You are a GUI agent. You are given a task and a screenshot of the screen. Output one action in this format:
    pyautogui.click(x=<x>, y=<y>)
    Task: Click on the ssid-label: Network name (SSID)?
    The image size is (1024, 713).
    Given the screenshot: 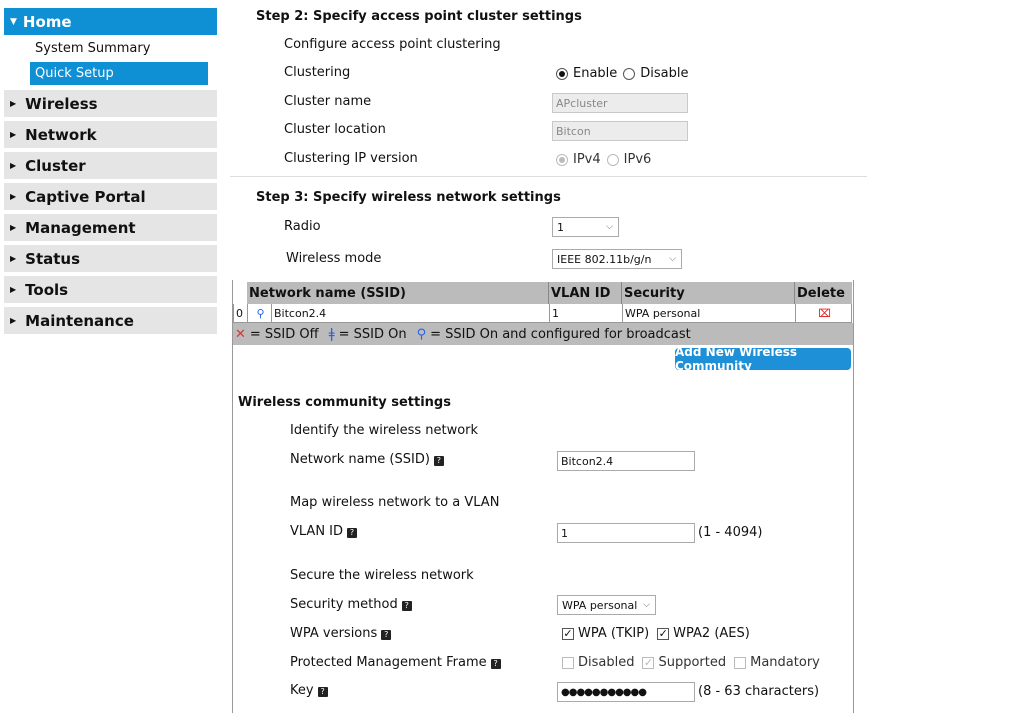 What is the action you would take?
    pyautogui.click(x=367, y=459)
    